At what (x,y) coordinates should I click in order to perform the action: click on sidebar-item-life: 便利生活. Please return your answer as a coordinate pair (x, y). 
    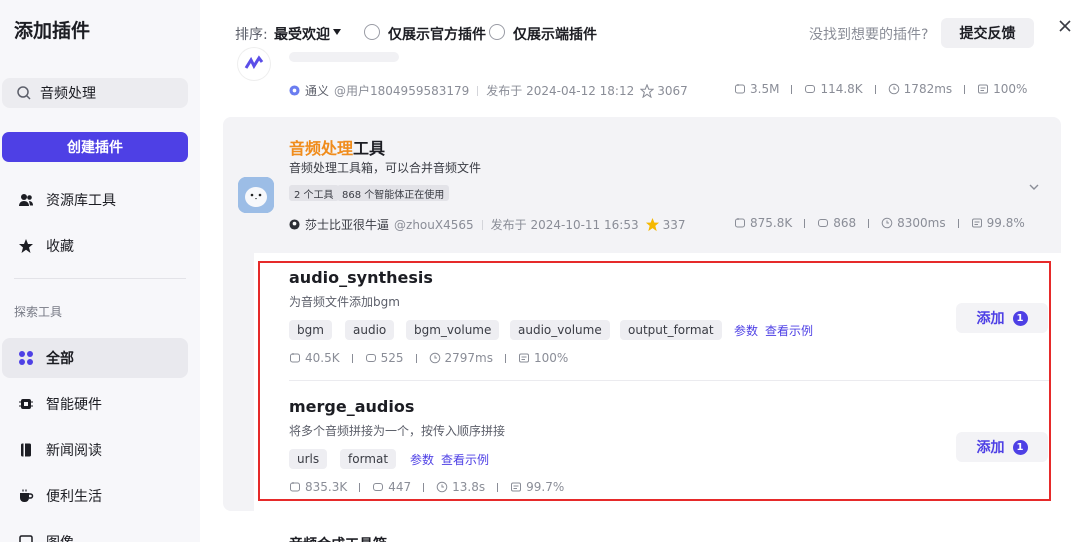
    Looking at the image, I should click on (95, 496).